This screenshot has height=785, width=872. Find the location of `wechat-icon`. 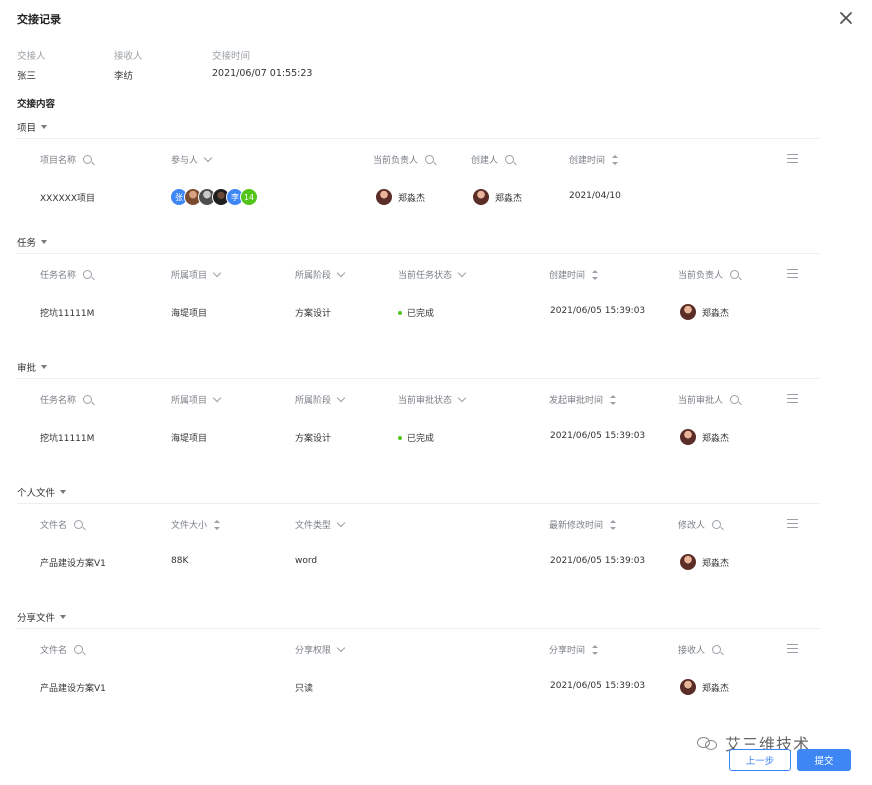

wechat-icon is located at coordinates (708, 743).